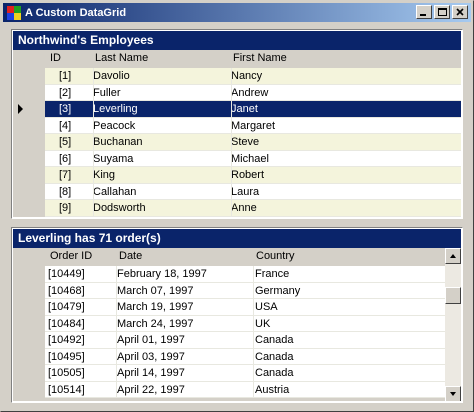  I want to click on cell-date: April 22, 1997, so click(151, 390).